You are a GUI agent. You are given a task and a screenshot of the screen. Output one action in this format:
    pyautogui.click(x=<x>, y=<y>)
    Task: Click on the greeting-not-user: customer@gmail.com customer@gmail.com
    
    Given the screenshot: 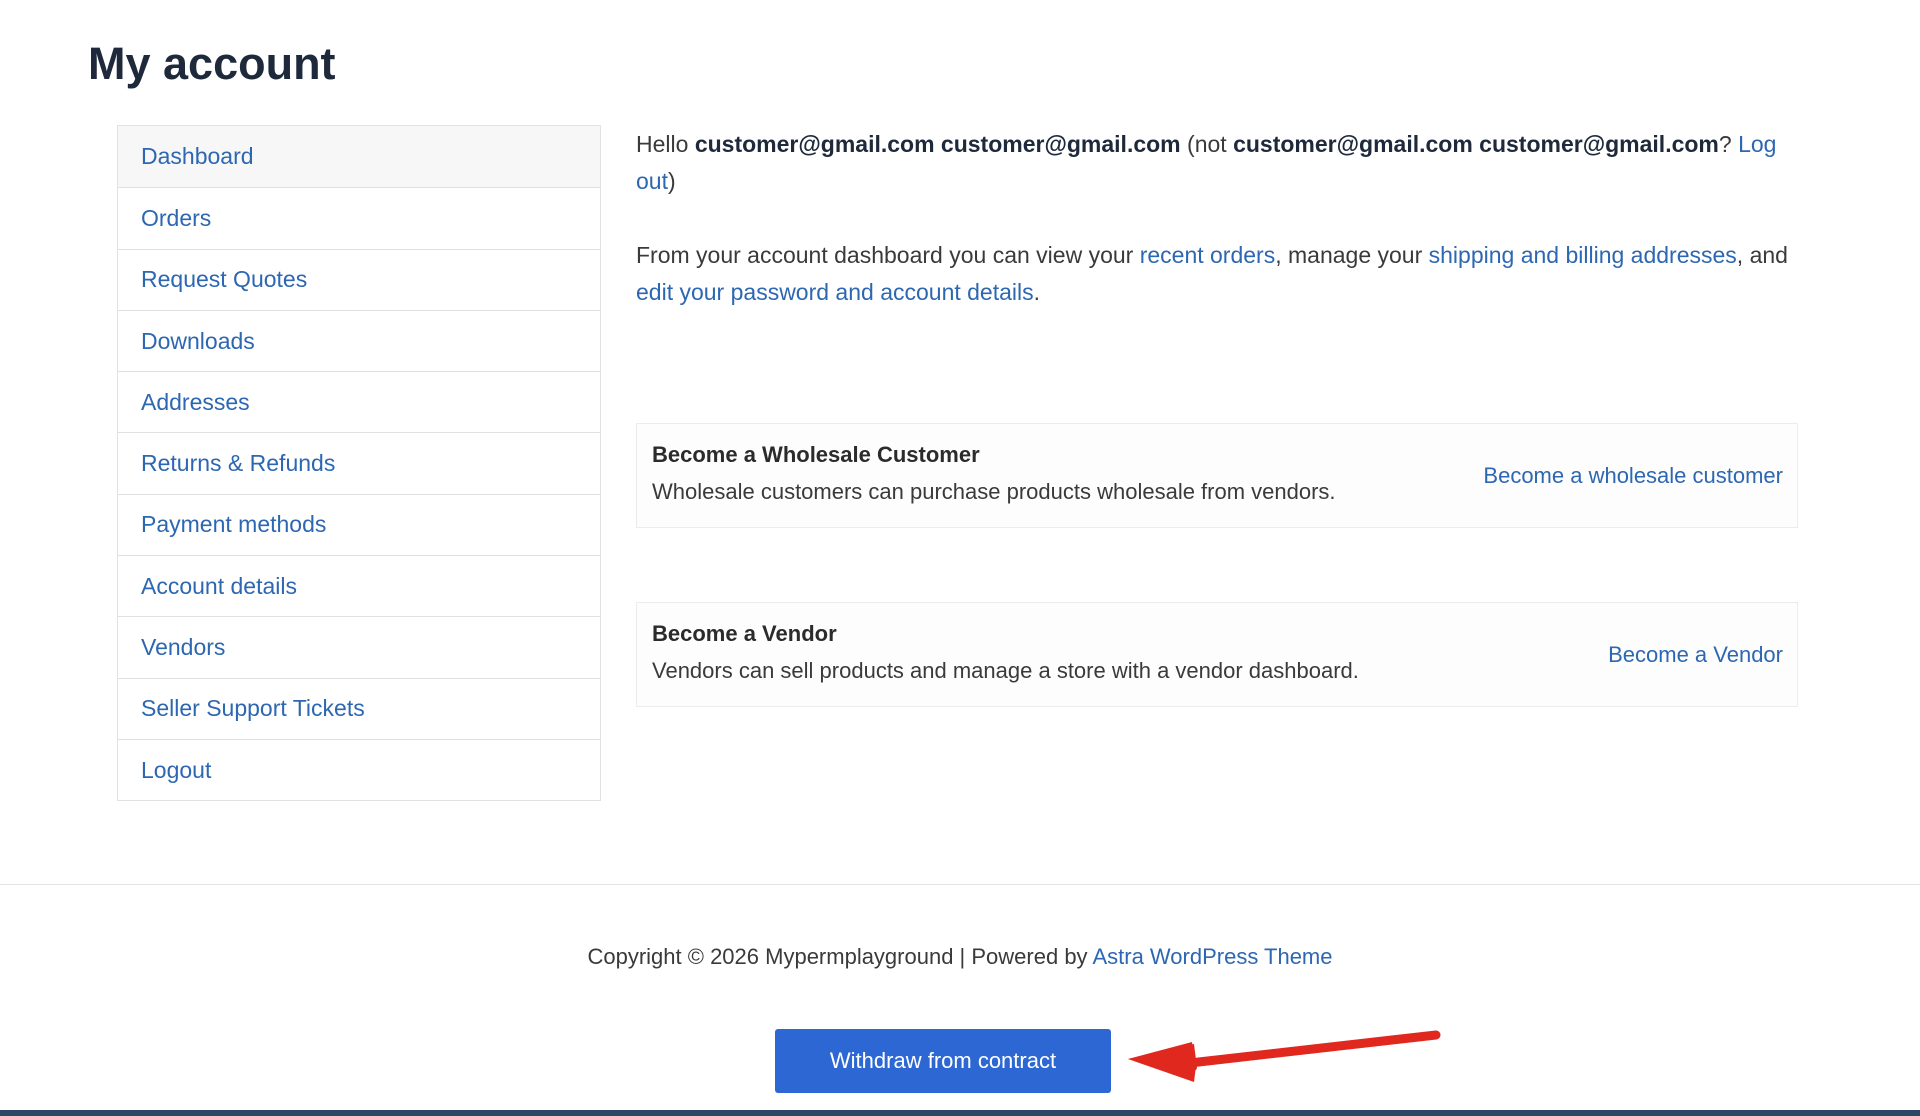 What is the action you would take?
    pyautogui.click(x=1476, y=144)
    